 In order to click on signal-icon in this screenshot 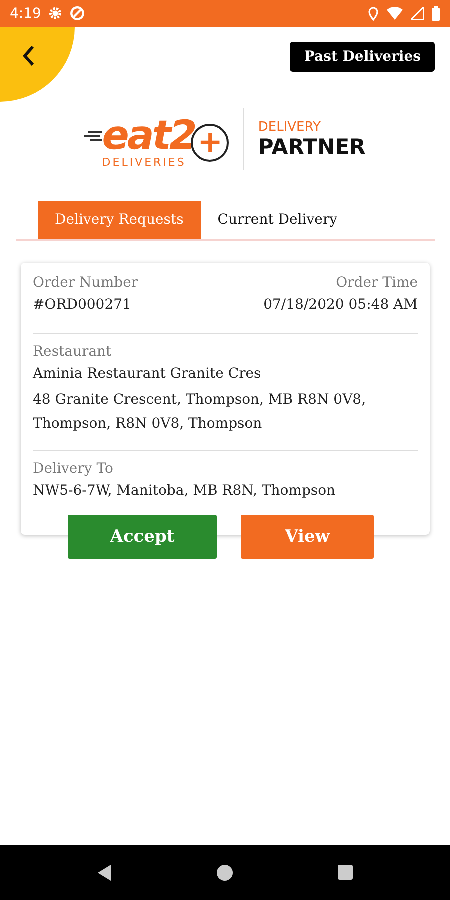, I will do `click(417, 13)`.